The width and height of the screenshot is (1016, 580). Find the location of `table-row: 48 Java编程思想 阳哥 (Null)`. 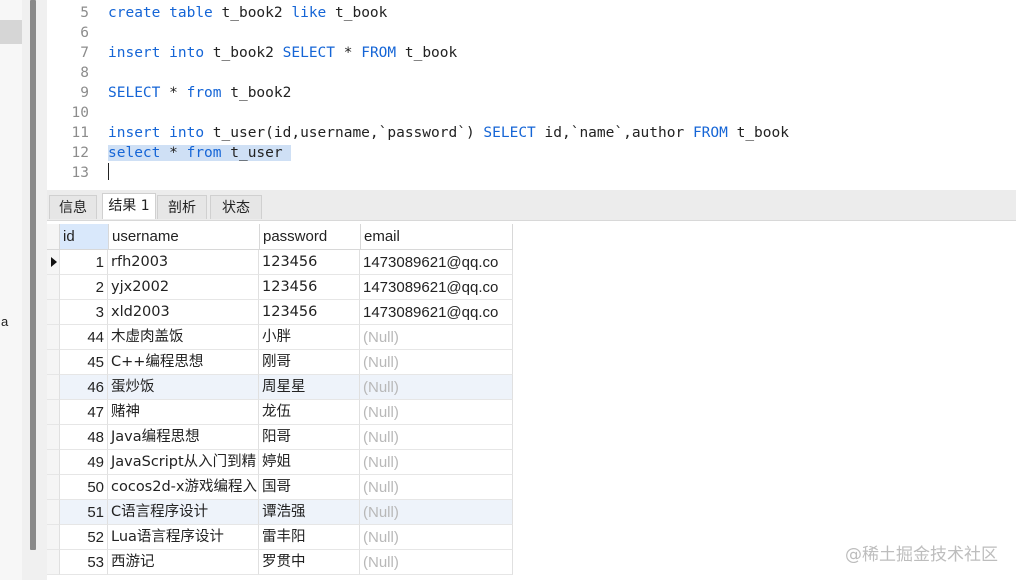

table-row: 48 Java编程思想 阳哥 (Null) is located at coordinates (280, 437).